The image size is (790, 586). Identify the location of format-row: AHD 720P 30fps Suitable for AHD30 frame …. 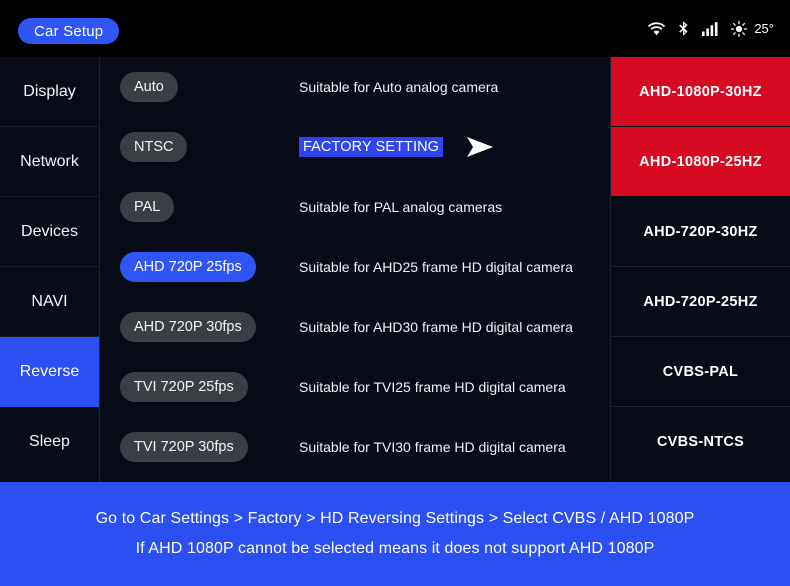
(355, 327).